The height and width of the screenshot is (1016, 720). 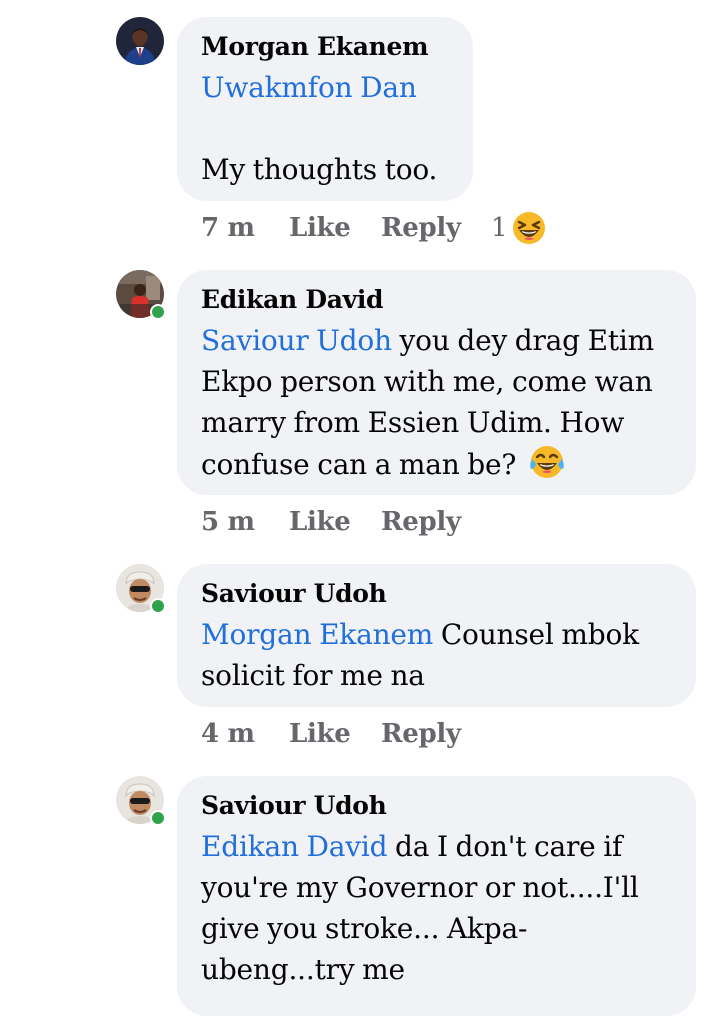 What do you see at coordinates (325, 128) in the screenshot?
I see `comment-text: Uwakmfon Dan My thoughts too.` at bounding box center [325, 128].